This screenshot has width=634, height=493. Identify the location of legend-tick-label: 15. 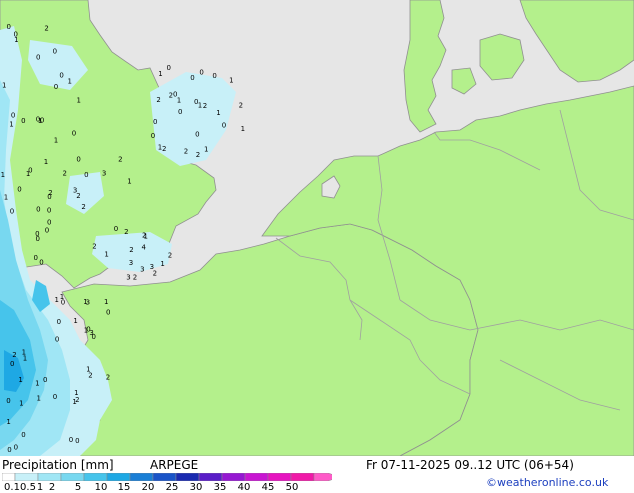
(124, 487).